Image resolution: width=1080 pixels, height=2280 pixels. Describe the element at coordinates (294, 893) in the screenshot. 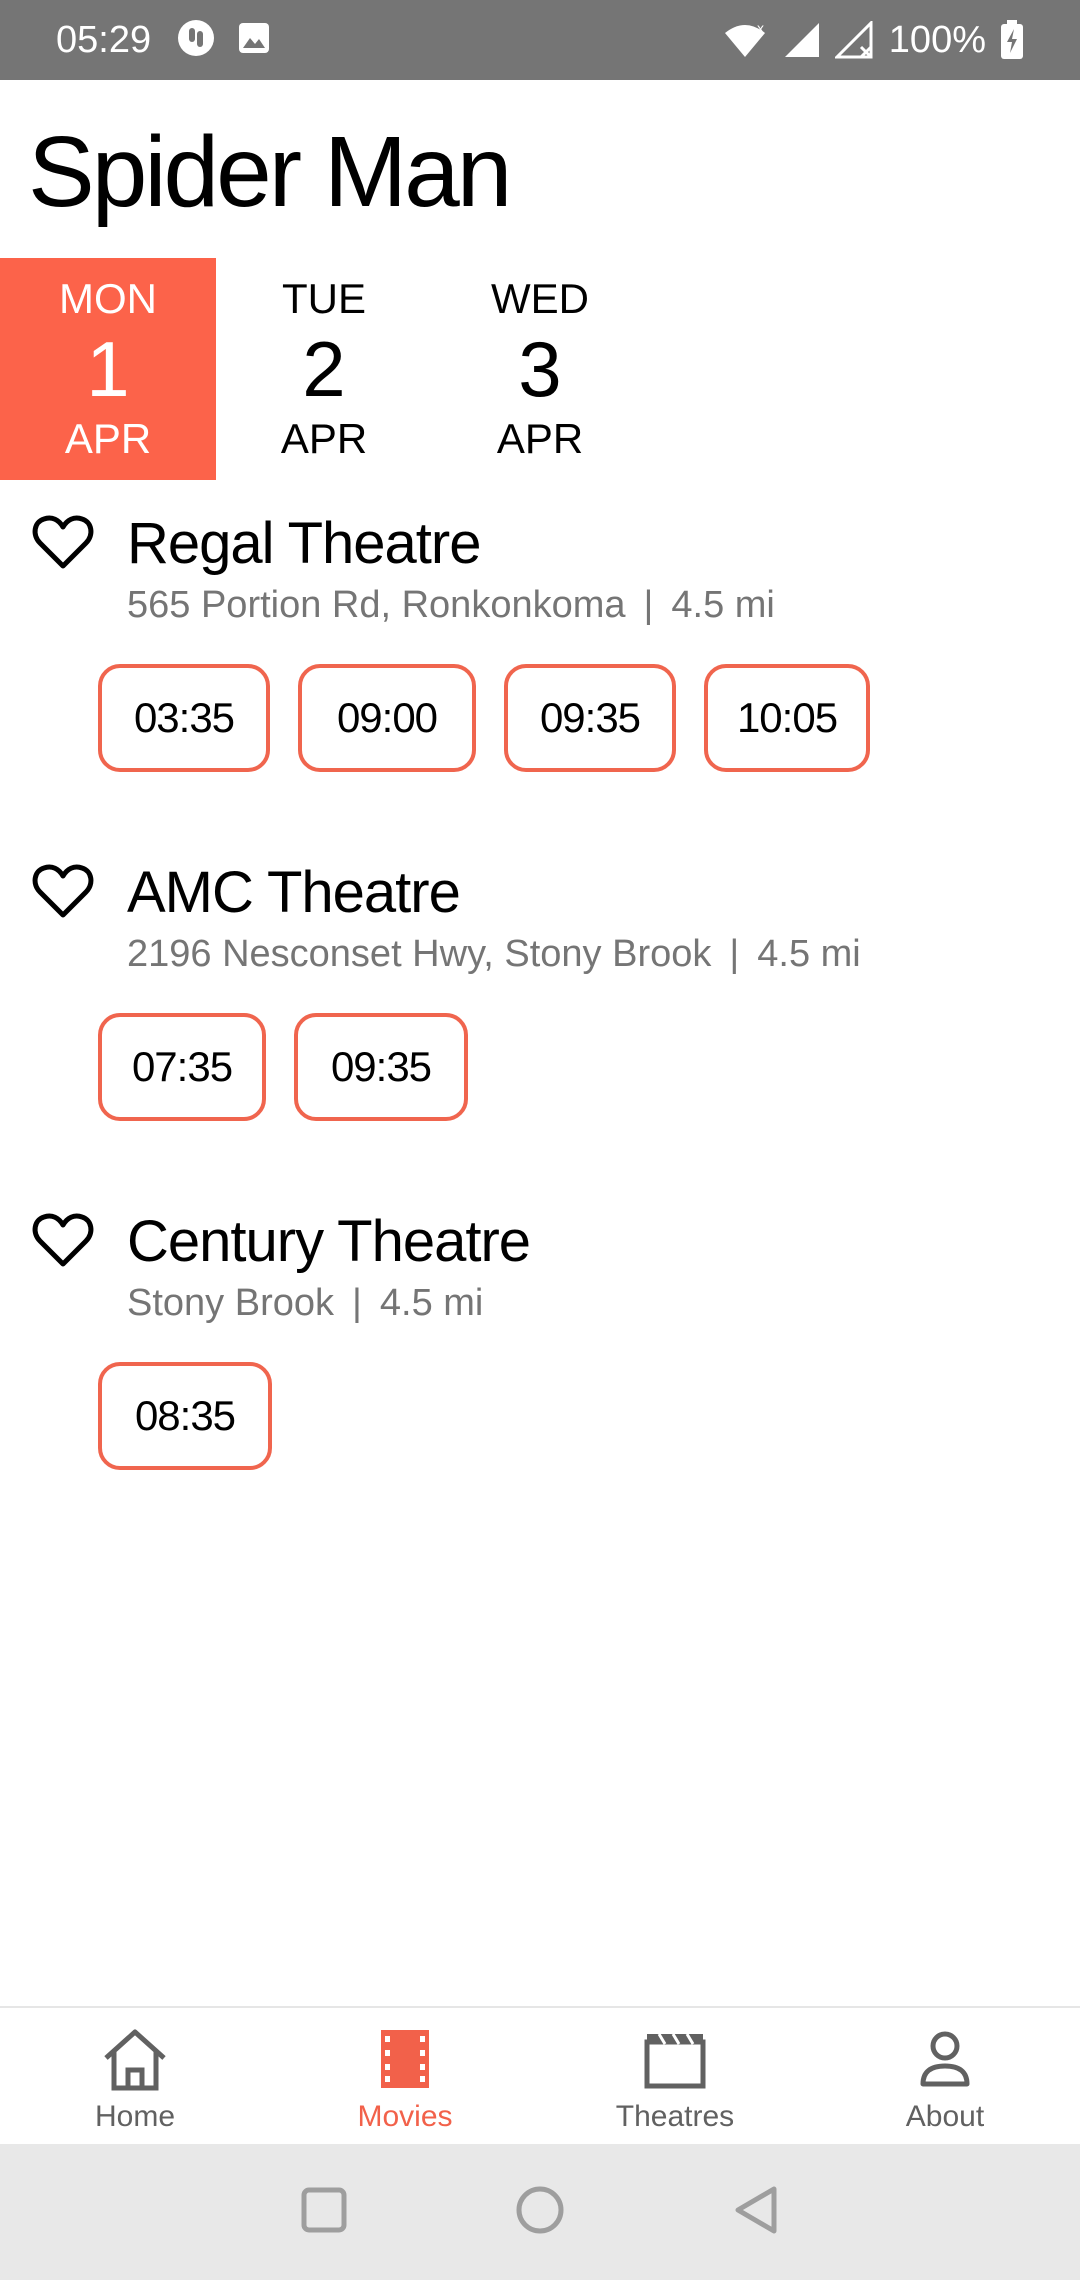

I see `theatre-name: AMC Theatre` at that location.